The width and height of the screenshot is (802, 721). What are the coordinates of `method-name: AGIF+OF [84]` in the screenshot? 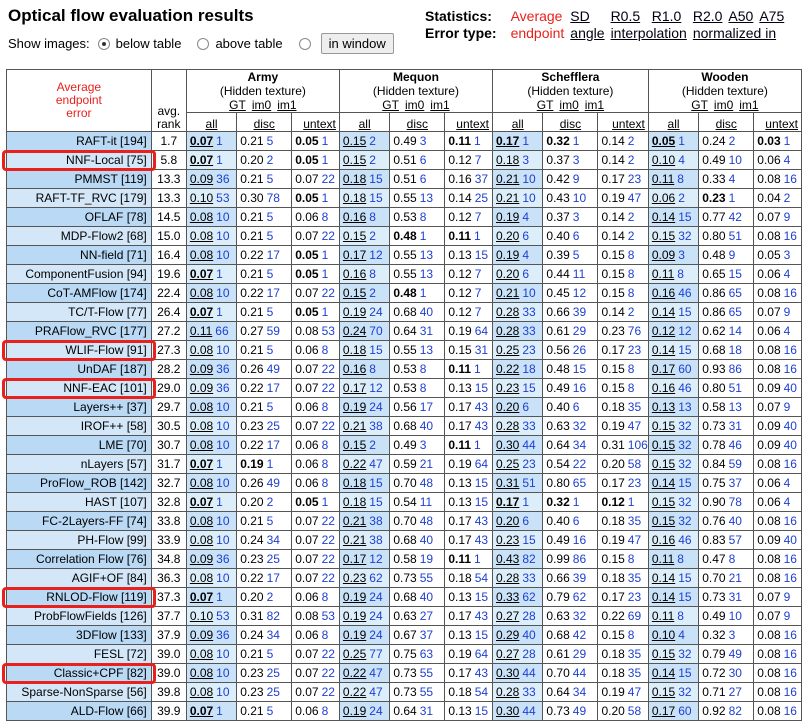 It's located at (79, 578).